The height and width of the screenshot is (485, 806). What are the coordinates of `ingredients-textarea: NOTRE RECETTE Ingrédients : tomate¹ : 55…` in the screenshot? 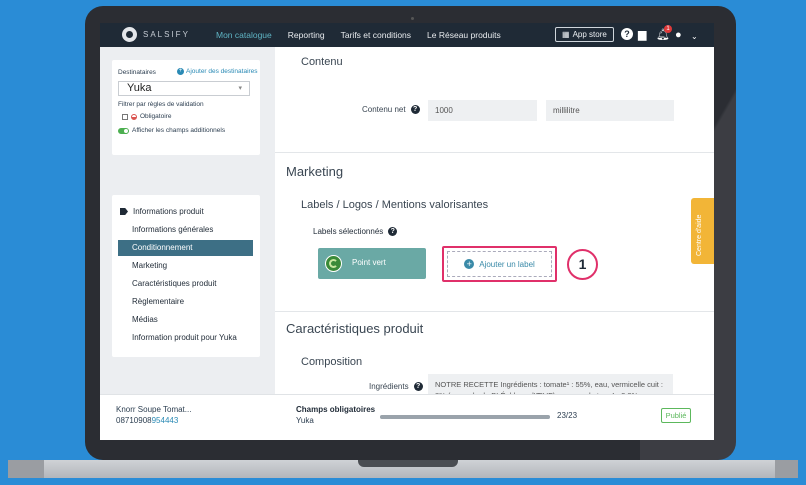 It's located at (550, 384).